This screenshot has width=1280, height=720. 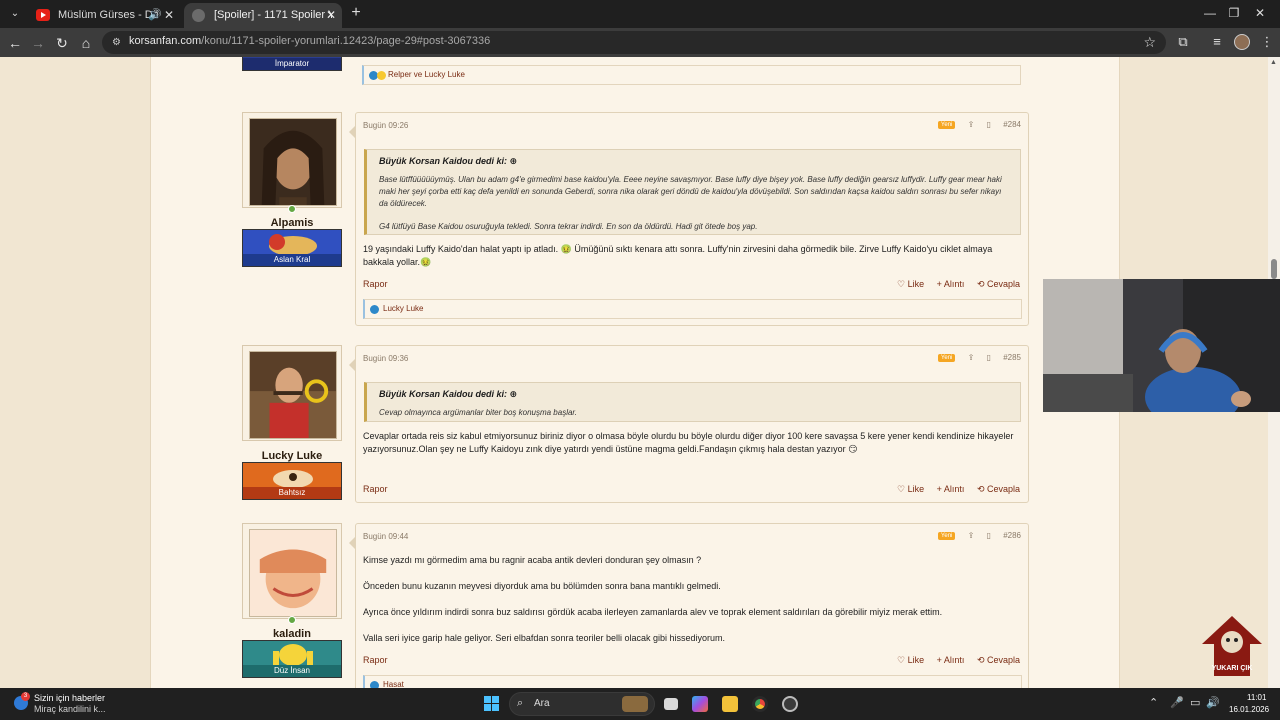 What do you see at coordinates (385, 125) in the screenshot?
I see `post-time: Bugün 09:26` at bounding box center [385, 125].